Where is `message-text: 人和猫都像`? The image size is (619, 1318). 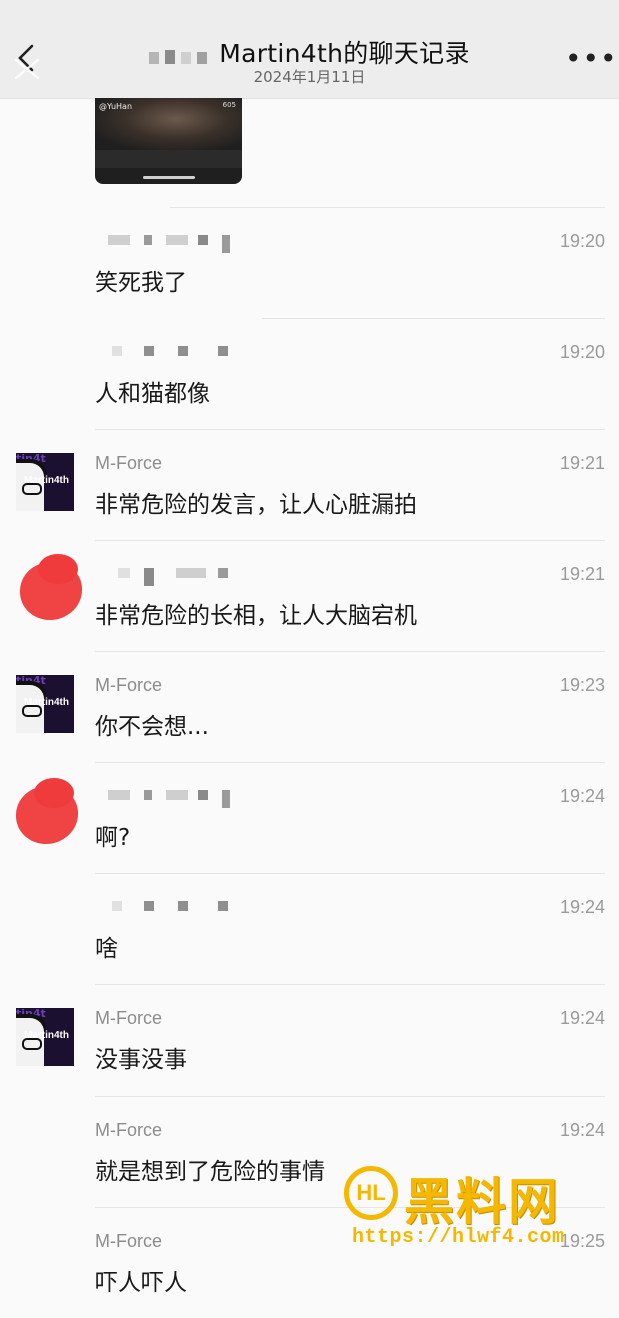
message-text: 人和猫都像 is located at coordinates (152, 394).